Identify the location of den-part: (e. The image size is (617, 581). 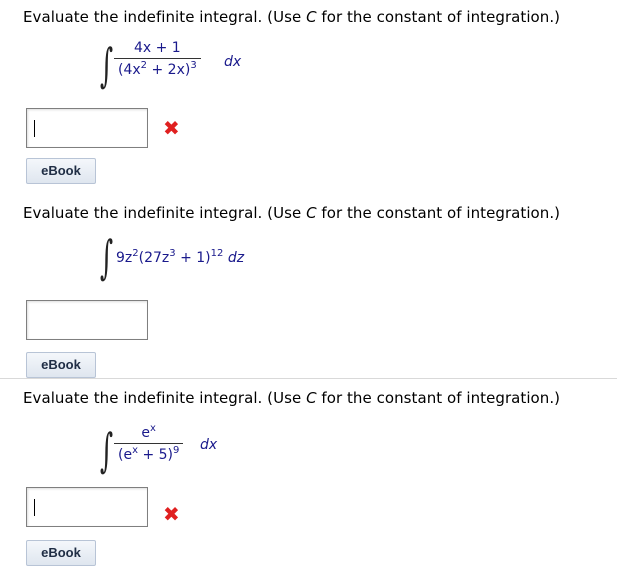
(125, 455).